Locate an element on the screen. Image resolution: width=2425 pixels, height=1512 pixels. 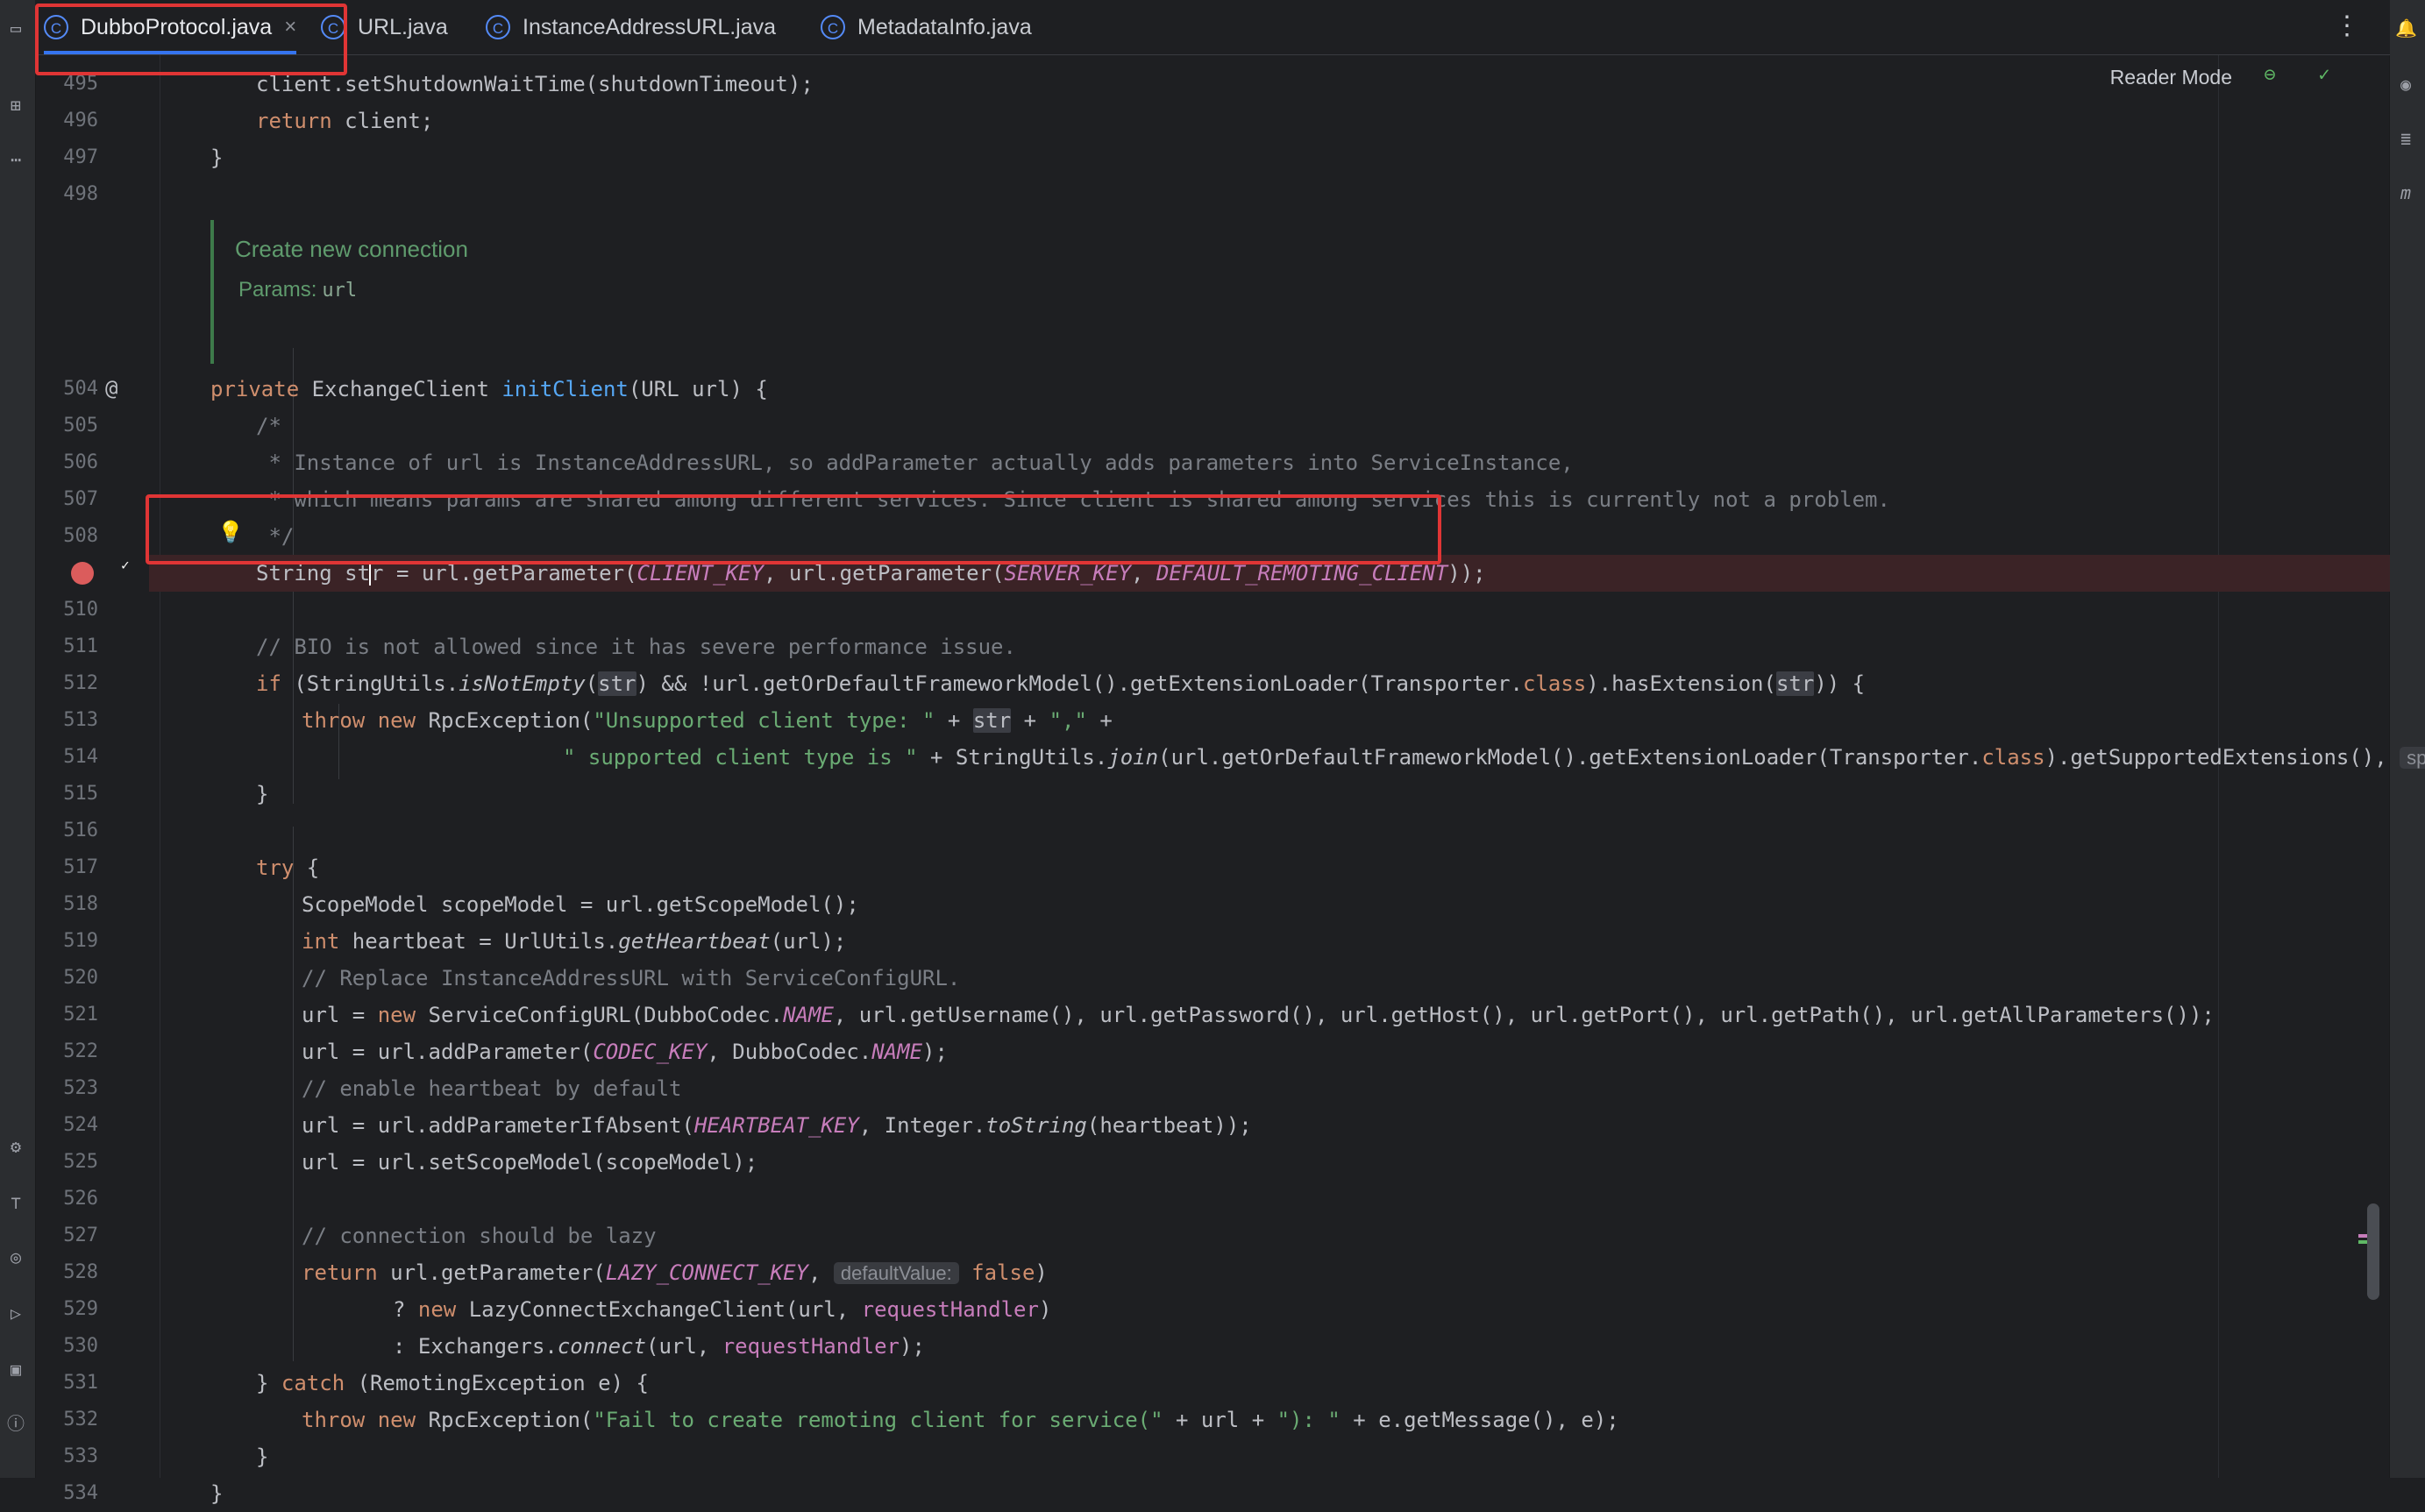
maven-icon: m is located at coordinates (2406, 192).